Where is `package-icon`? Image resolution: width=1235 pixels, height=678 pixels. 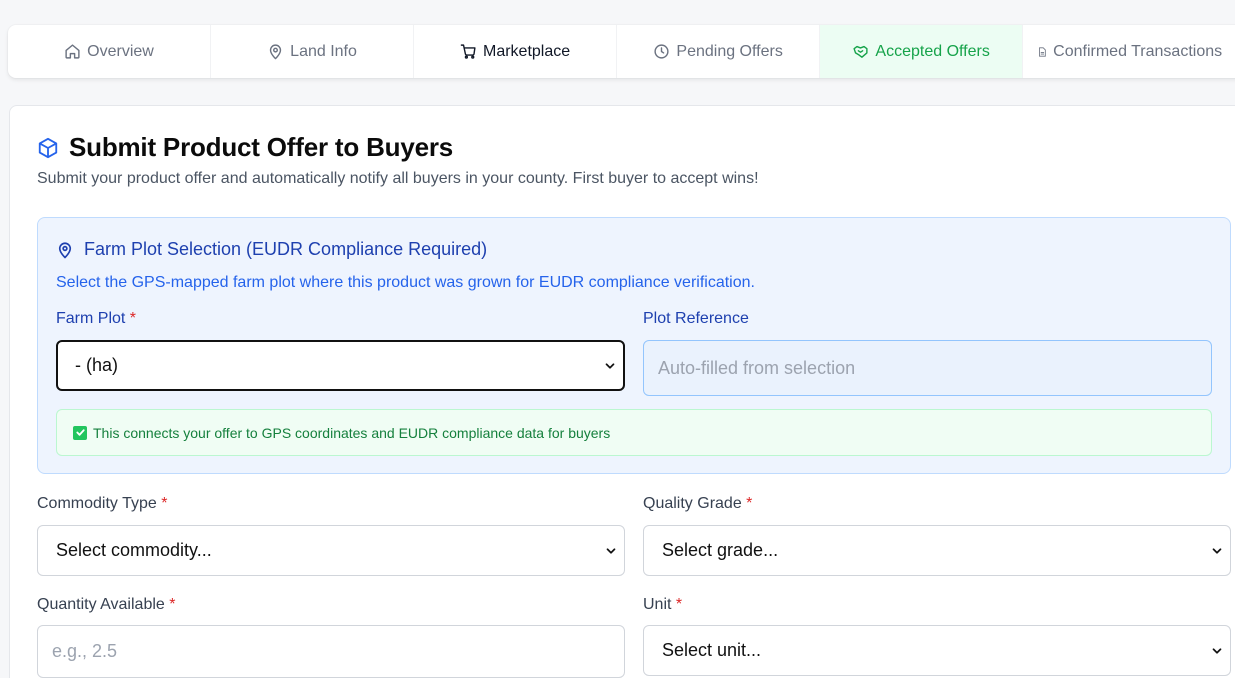
package-icon is located at coordinates (48, 147).